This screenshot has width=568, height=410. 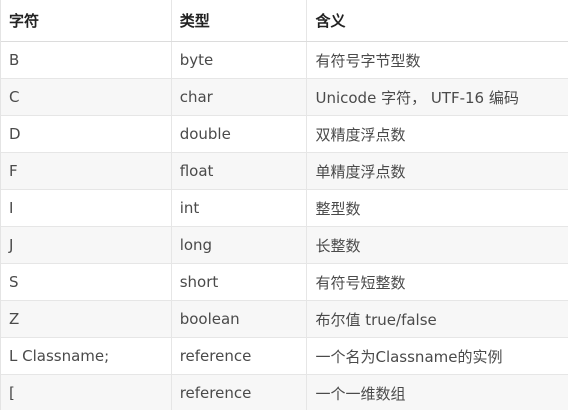 What do you see at coordinates (86, 60) in the screenshot?
I see `cell-char: B` at bounding box center [86, 60].